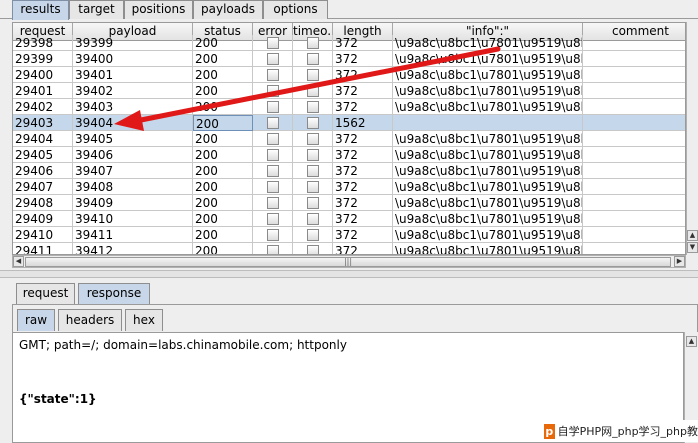 The height and width of the screenshot is (443, 698). What do you see at coordinates (133, 75) in the screenshot?
I see `cell-payload: 39401` at bounding box center [133, 75].